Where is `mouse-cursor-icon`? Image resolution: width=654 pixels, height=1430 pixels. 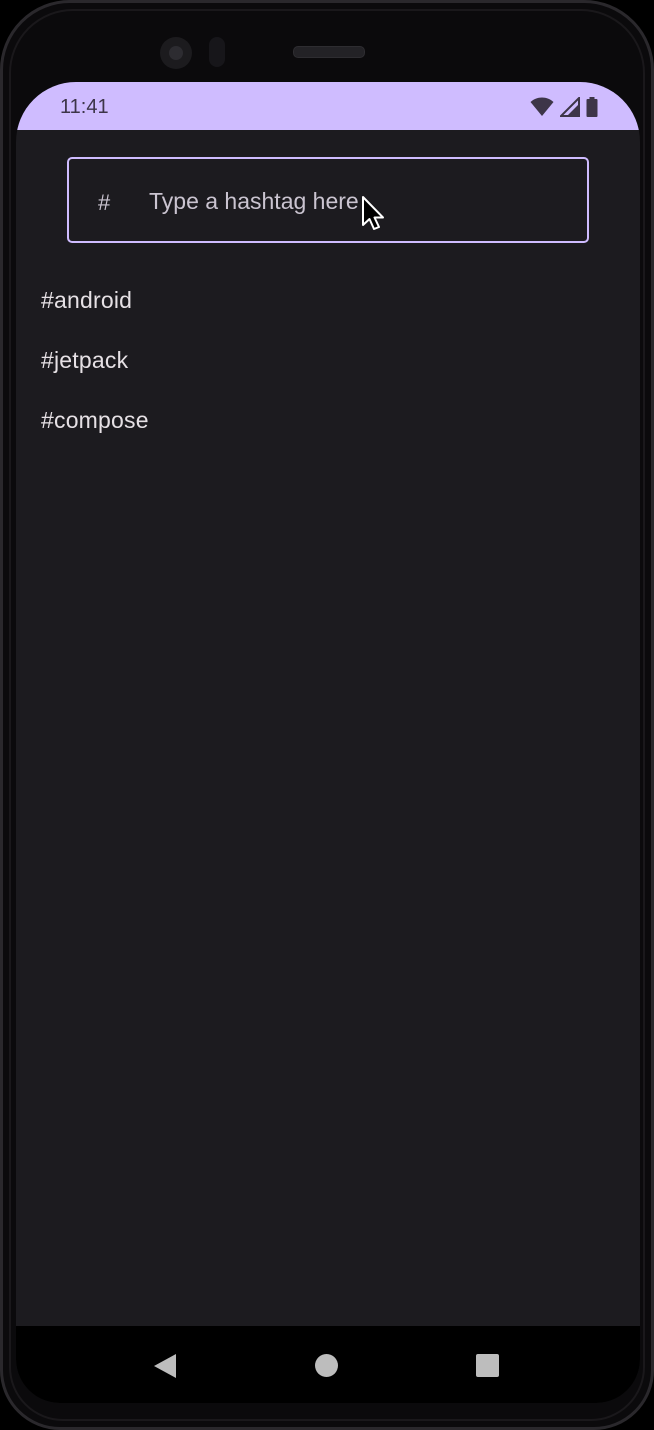
mouse-cursor-icon is located at coordinates (373, 213).